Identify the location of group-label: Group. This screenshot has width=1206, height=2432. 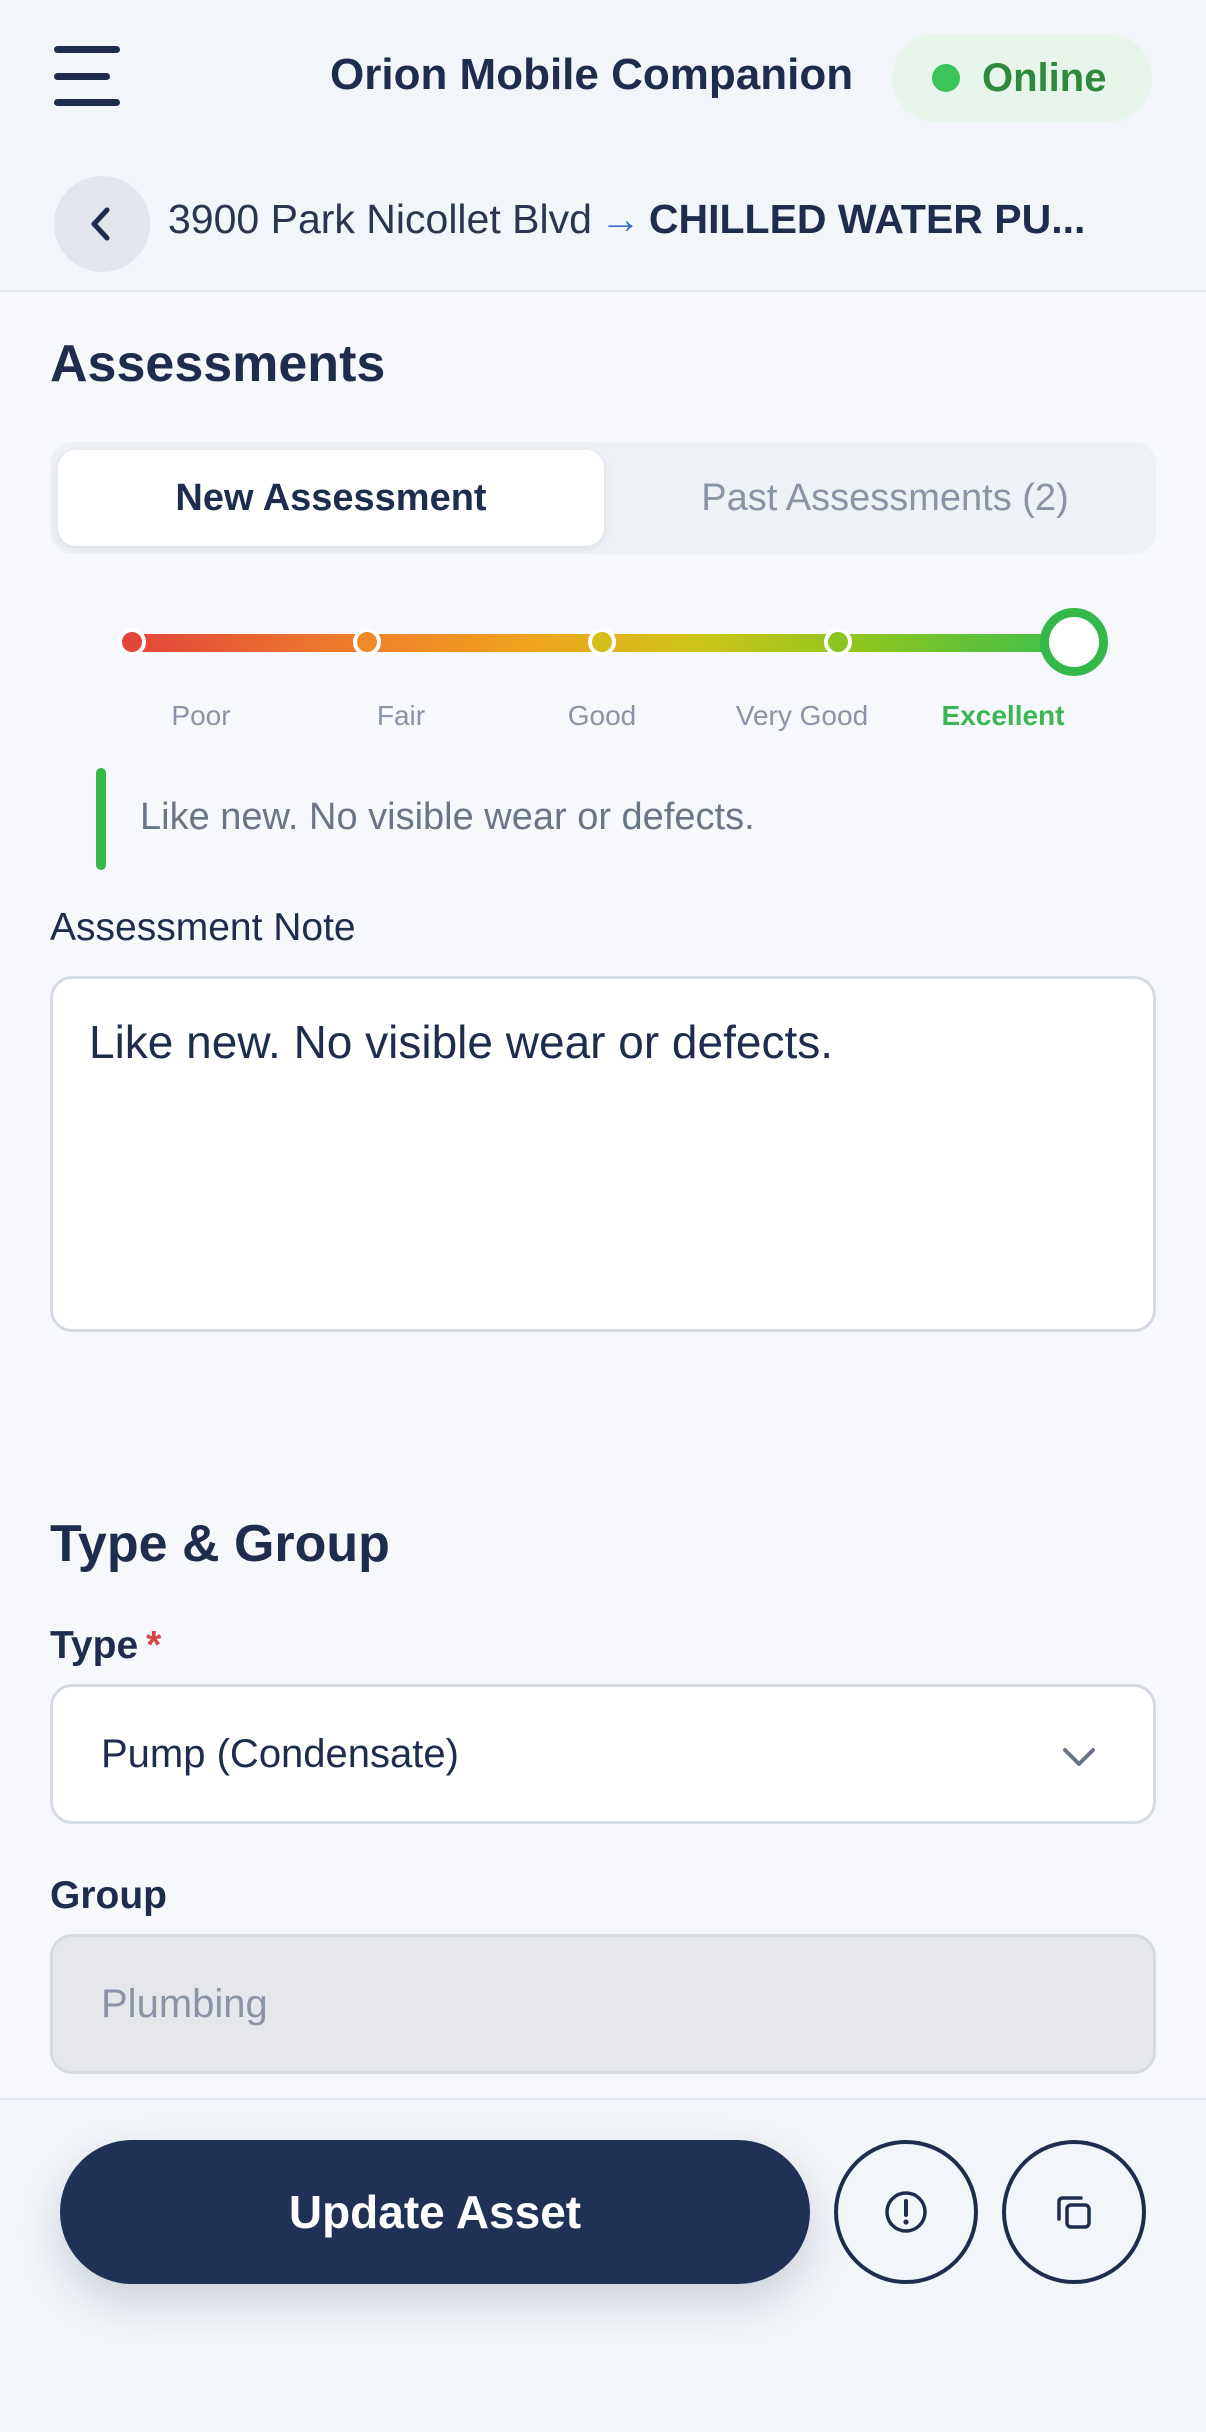
(108, 1895).